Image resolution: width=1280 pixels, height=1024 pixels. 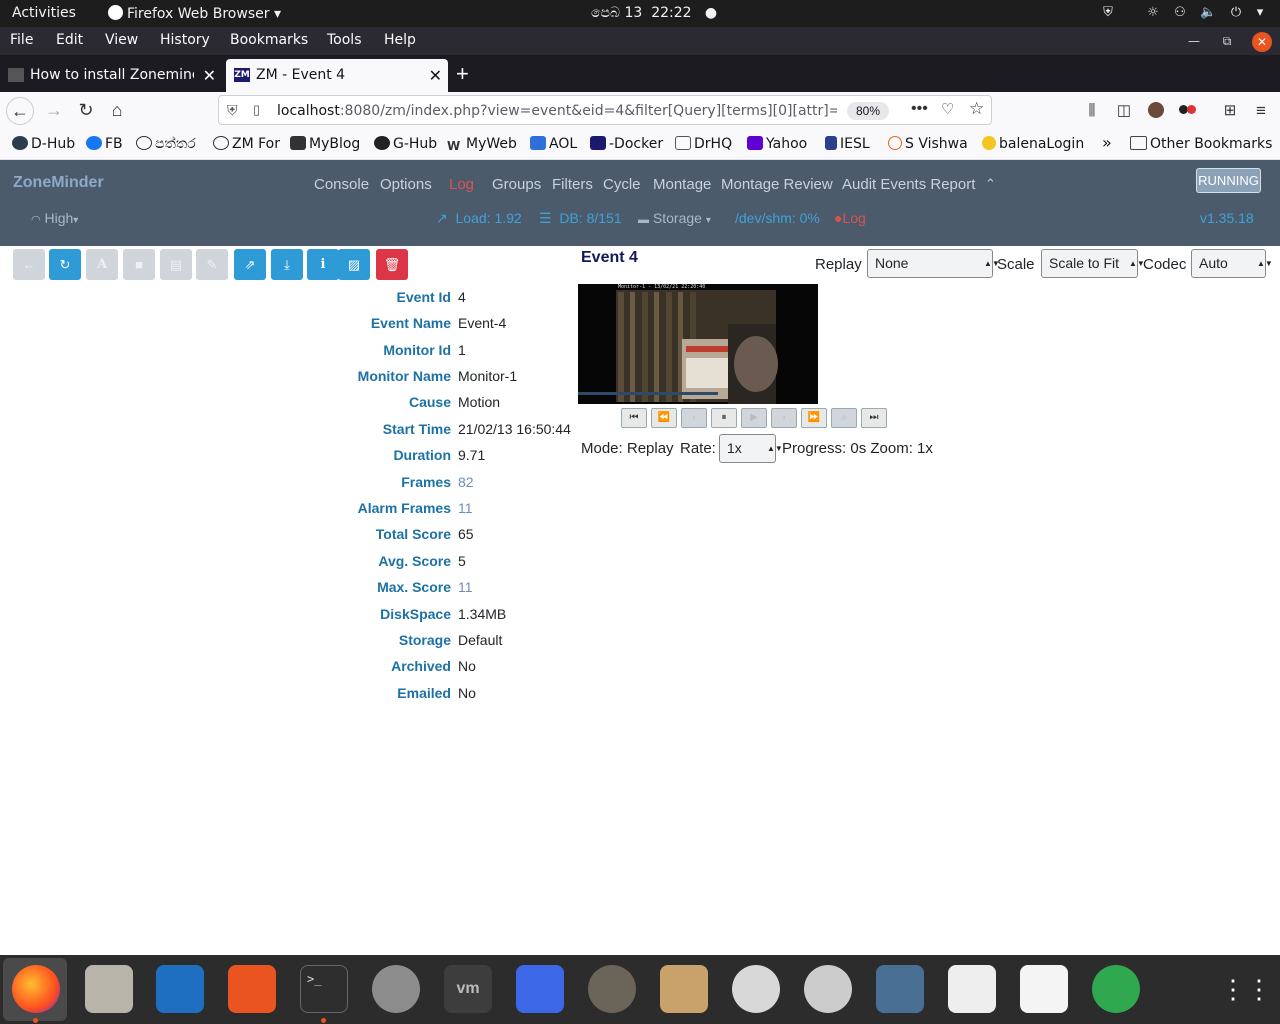 What do you see at coordinates (54, 111) in the screenshot?
I see `forward-icon: →` at bounding box center [54, 111].